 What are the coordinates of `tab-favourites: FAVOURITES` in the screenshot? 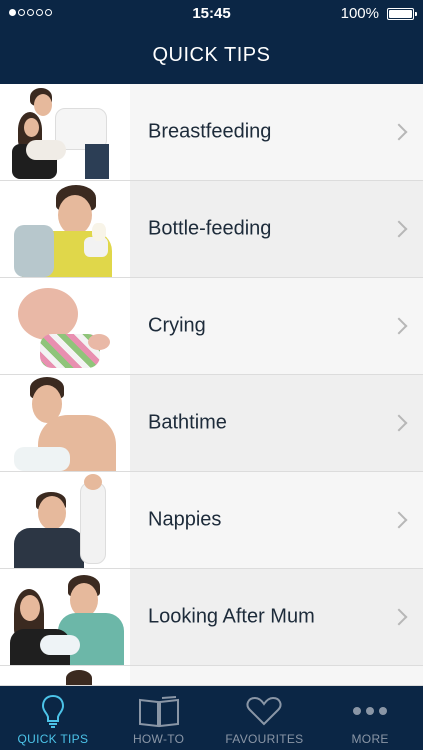 It's located at (265, 718).